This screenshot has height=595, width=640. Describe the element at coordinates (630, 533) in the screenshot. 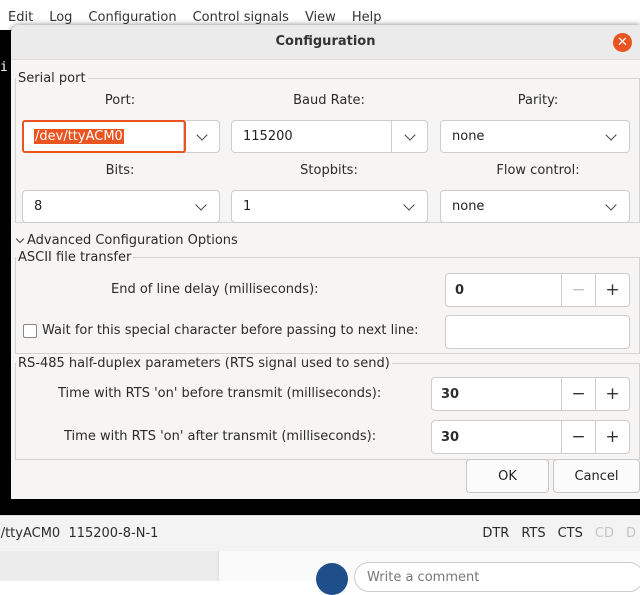

I see `signal-d: D` at that location.